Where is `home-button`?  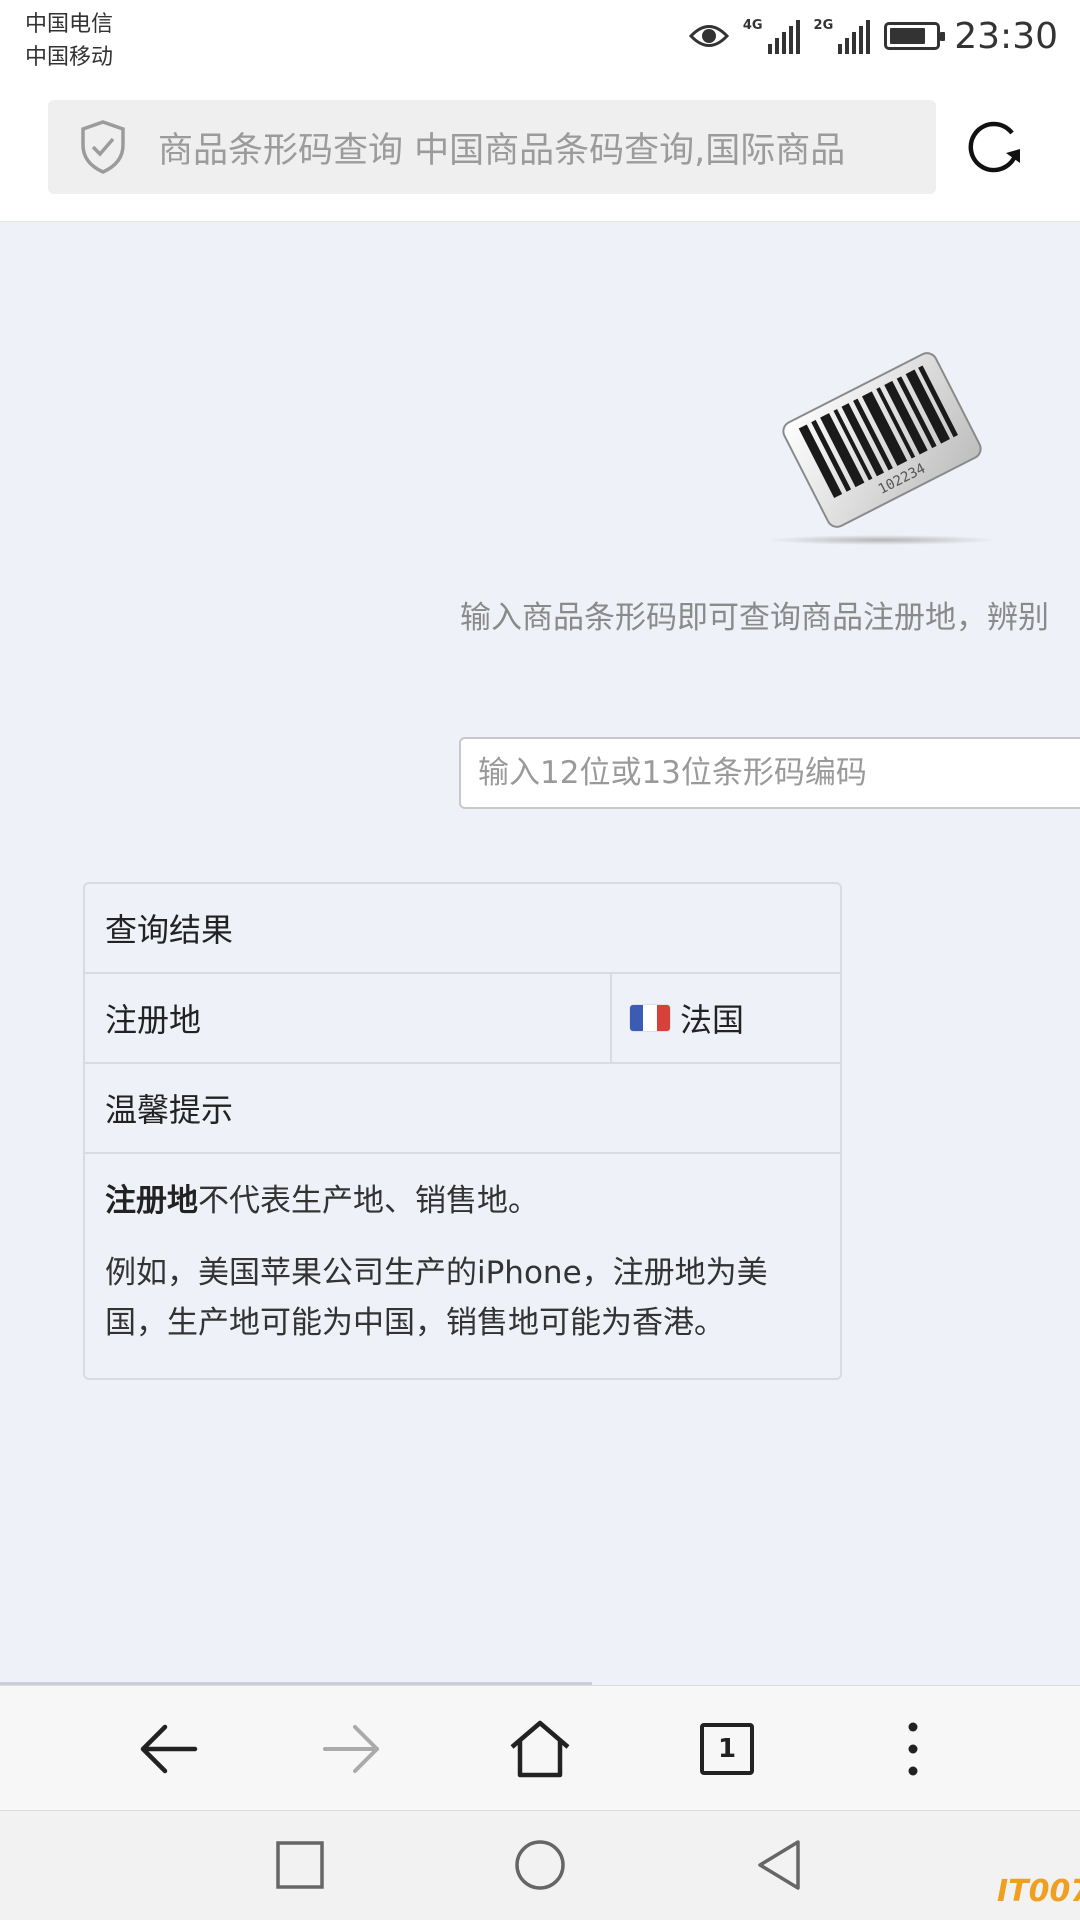
home-button is located at coordinates (540, 1749).